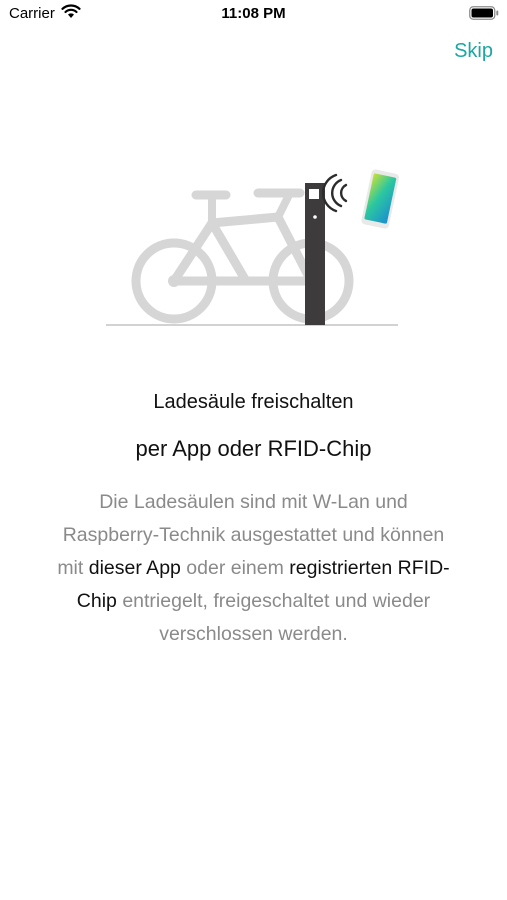  What do you see at coordinates (134, 568) in the screenshot?
I see `description-bold-app: dieser App` at bounding box center [134, 568].